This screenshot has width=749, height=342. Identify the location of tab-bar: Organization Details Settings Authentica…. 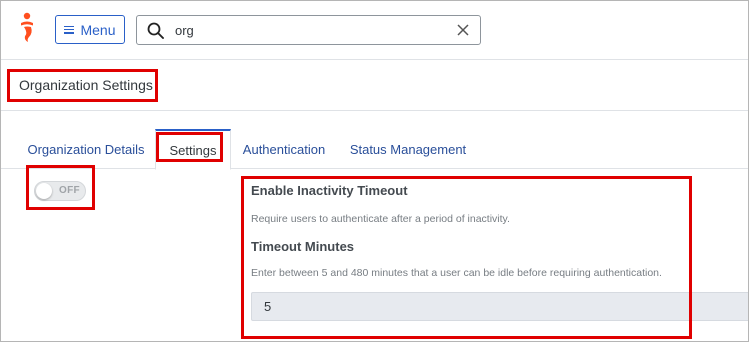
(374, 149).